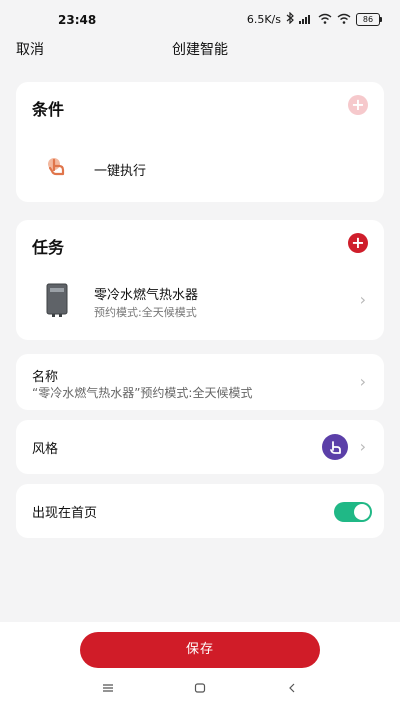 The image size is (400, 711). I want to click on system-nav-bar, so click(200, 694).